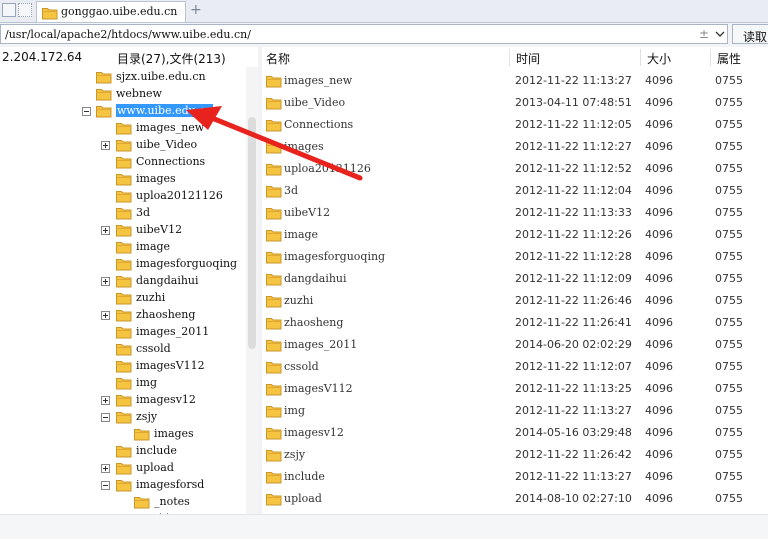 This screenshot has height=539, width=768. I want to click on chevron-down-icon, so click(720, 34).